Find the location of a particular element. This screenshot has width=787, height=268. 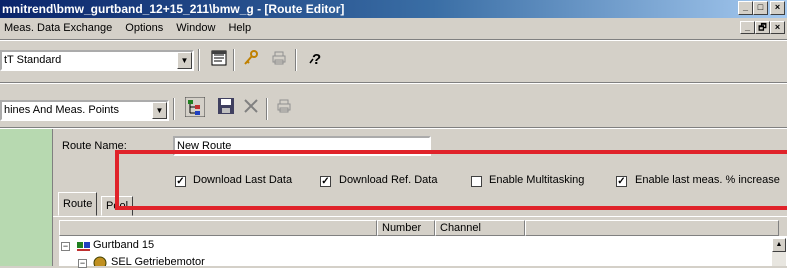

mdi-restore-button: 🗗 is located at coordinates (762, 27).